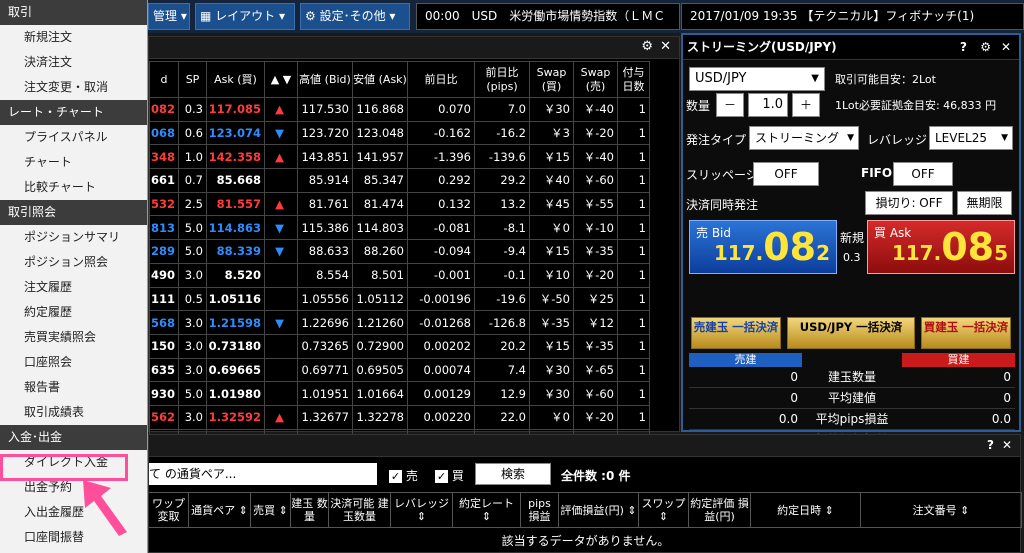 The height and width of the screenshot is (553, 1024). I want to click on rate-cell: 930, so click(164, 393).